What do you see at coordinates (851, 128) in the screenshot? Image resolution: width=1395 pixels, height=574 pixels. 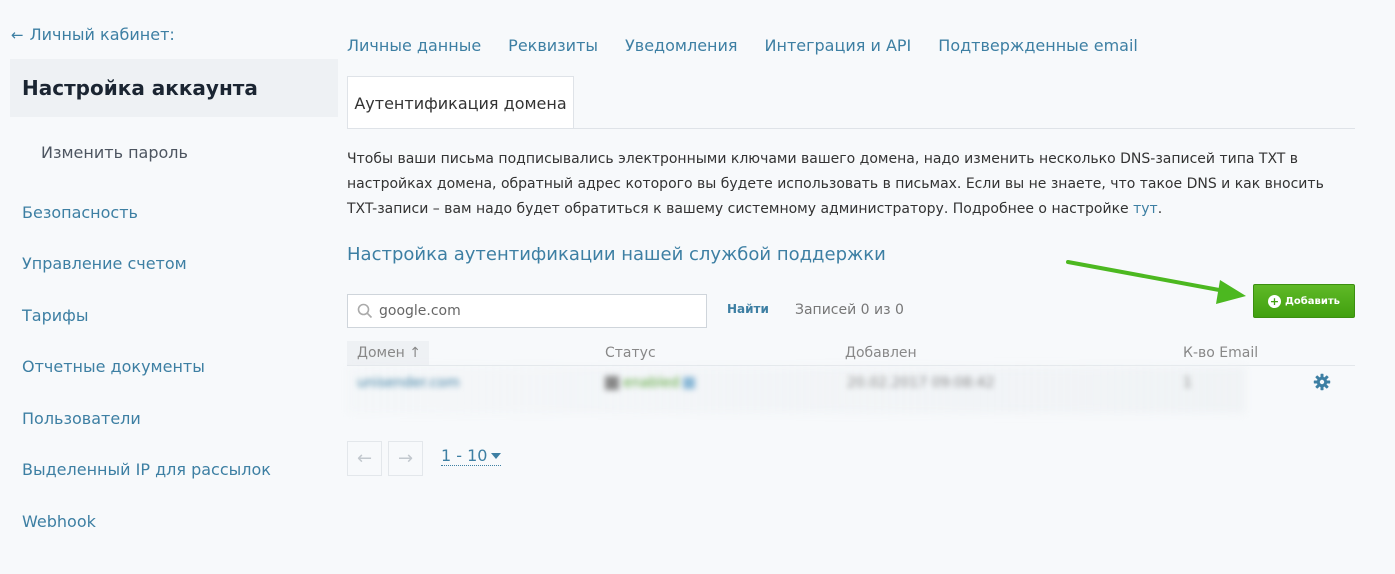 I see `tab-divider` at bounding box center [851, 128].